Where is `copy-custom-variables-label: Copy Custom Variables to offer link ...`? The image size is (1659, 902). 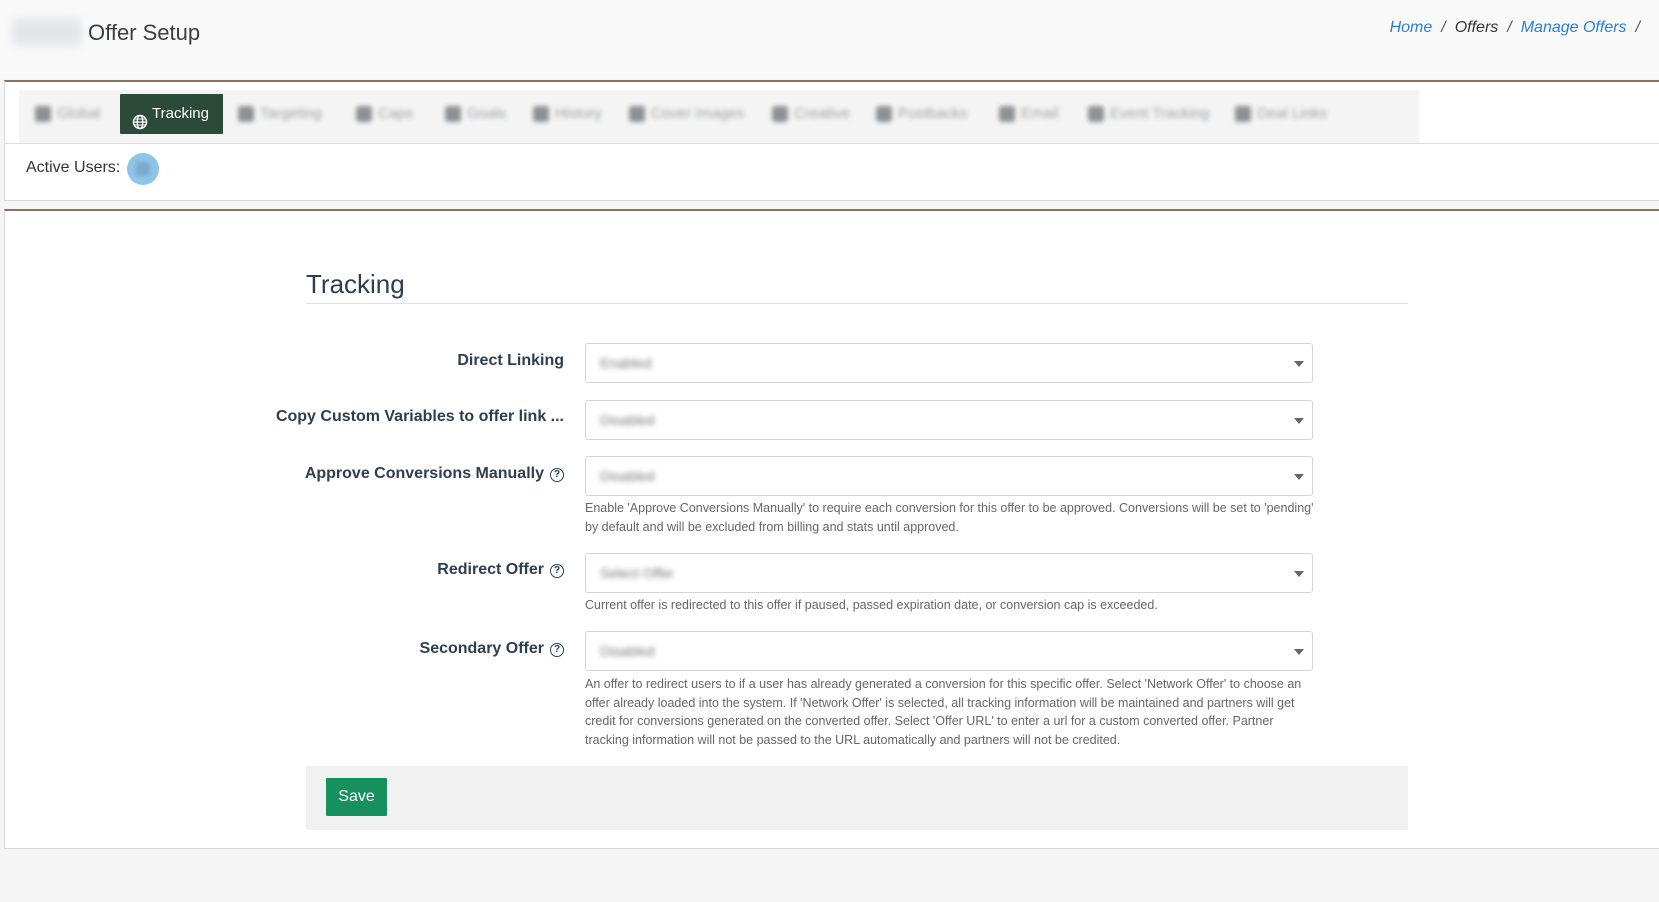 copy-custom-variables-label: Copy Custom Variables to offer link ... is located at coordinates (419, 416).